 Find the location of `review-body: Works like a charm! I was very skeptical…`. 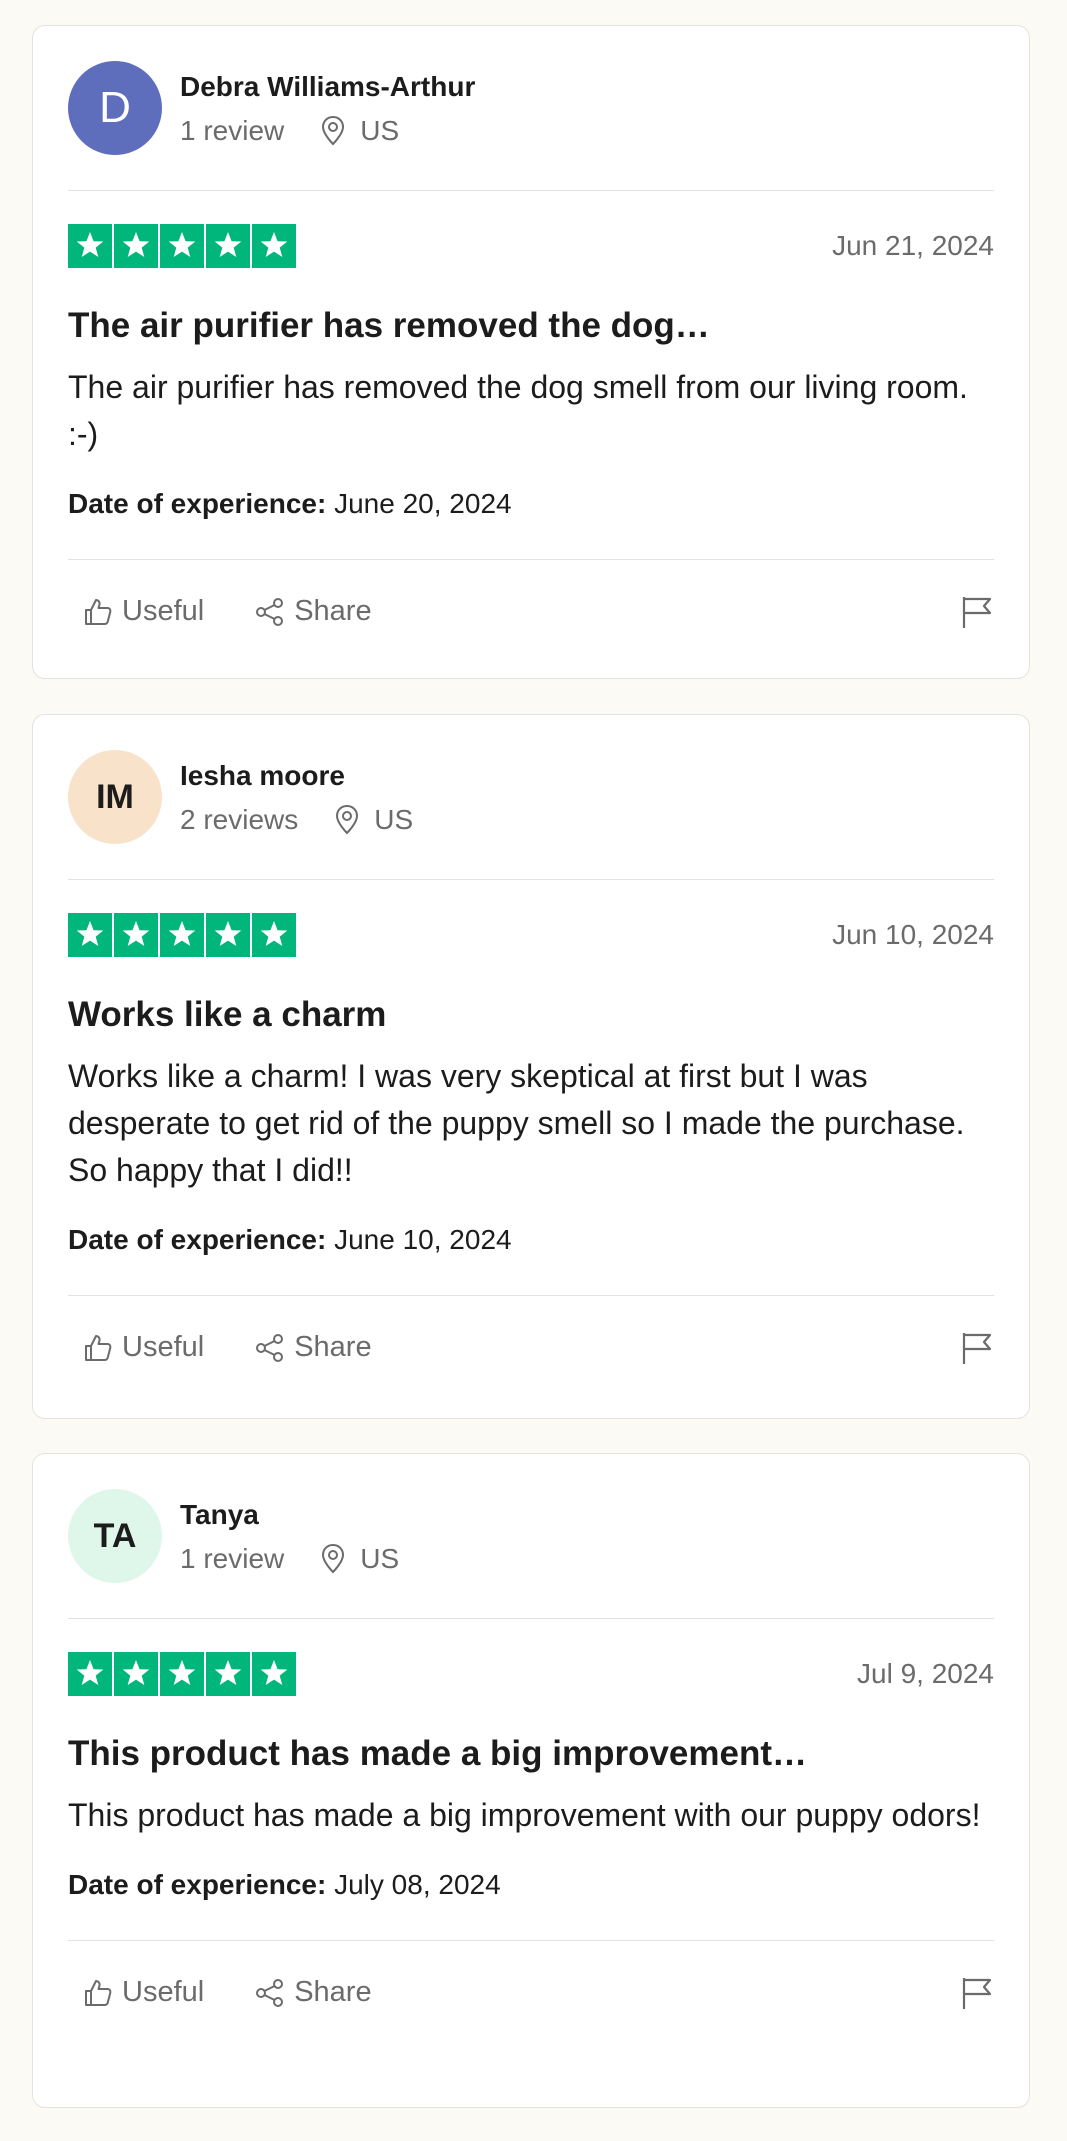

review-body: Works like a charm! I was very skeptical… is located at coordinates (516, 1123).